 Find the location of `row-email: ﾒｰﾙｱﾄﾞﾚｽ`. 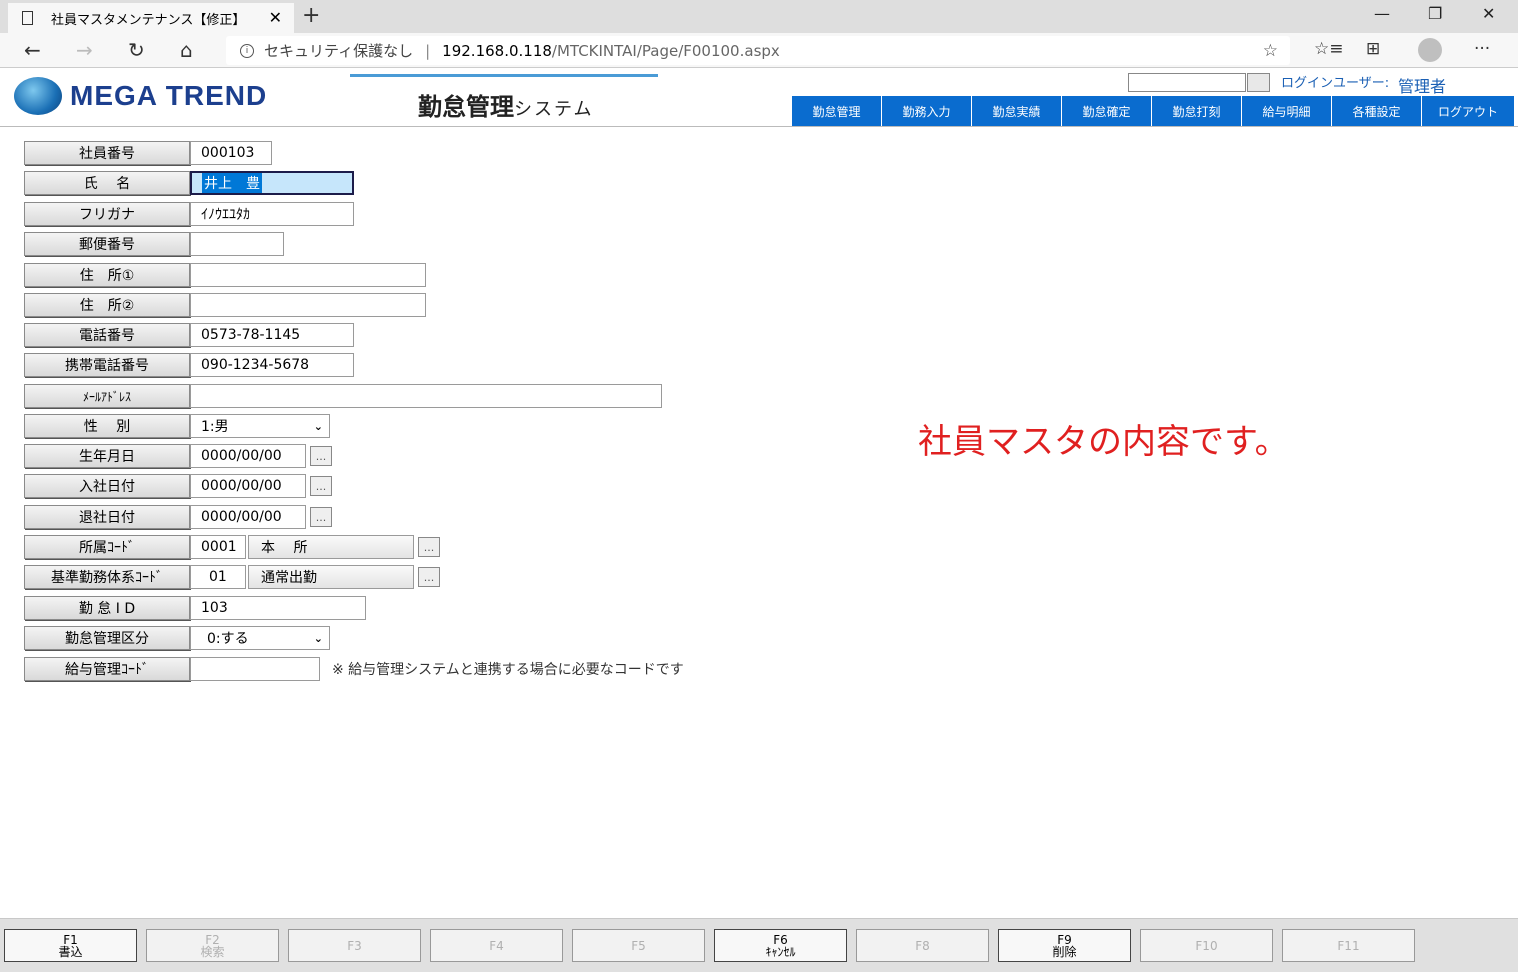

row-email: ﾒｰﾙｱﾄﾞﾚｽ is located at coordinates (343, 396).